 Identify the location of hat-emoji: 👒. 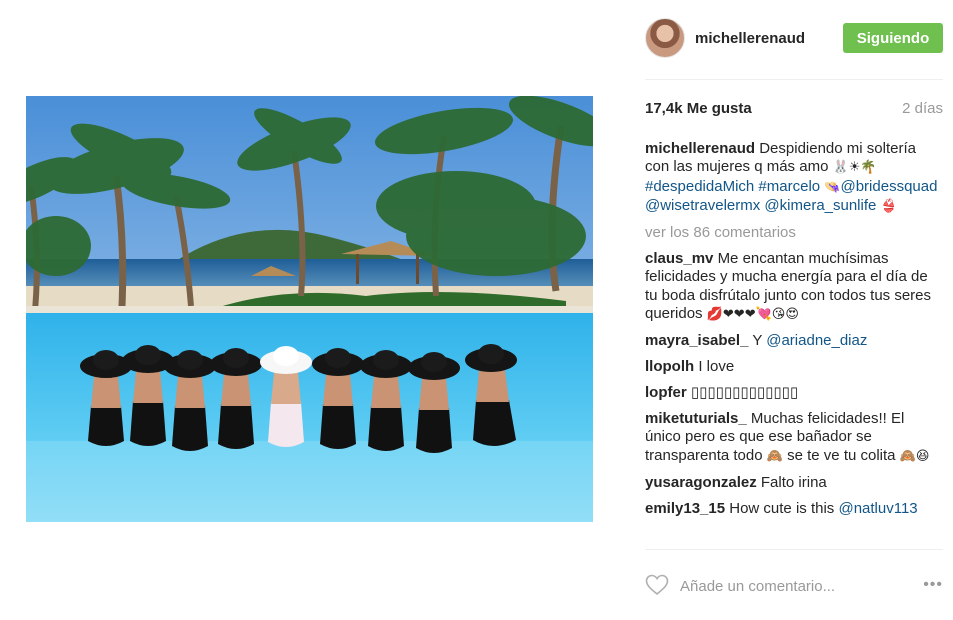
(832, 187).